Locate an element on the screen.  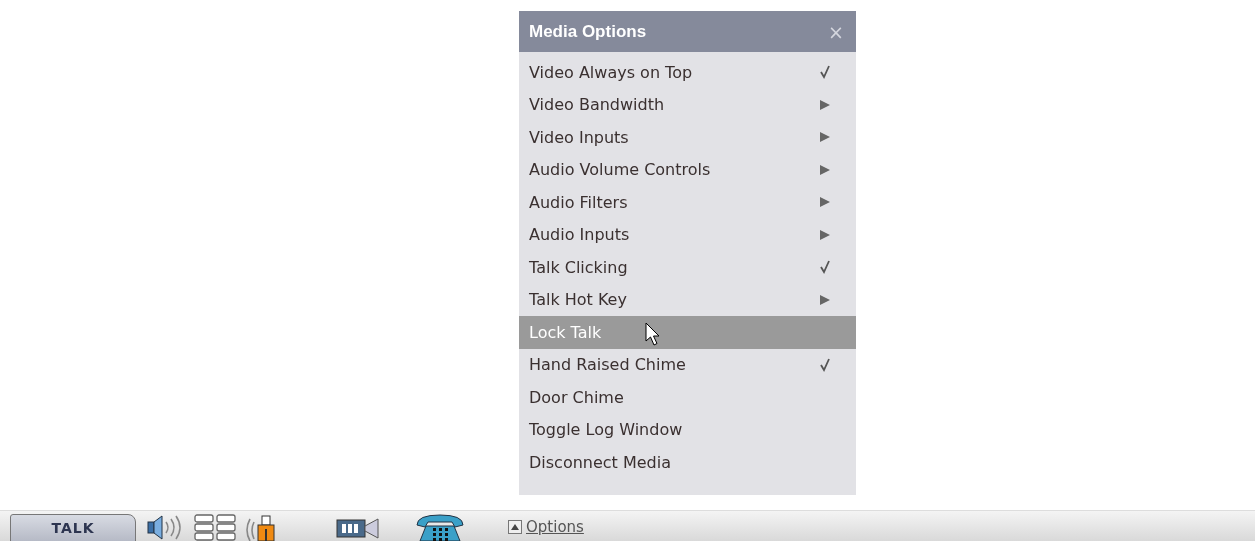
expand-up-icon is located at coordinates (515, 526).